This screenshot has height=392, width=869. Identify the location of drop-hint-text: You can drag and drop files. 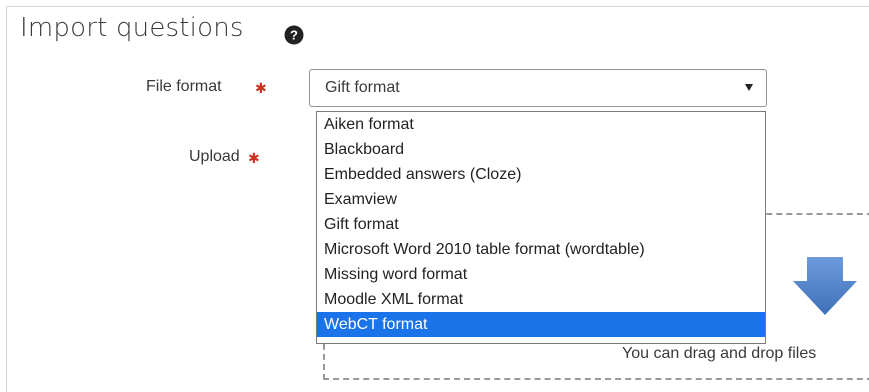
(719, 353).